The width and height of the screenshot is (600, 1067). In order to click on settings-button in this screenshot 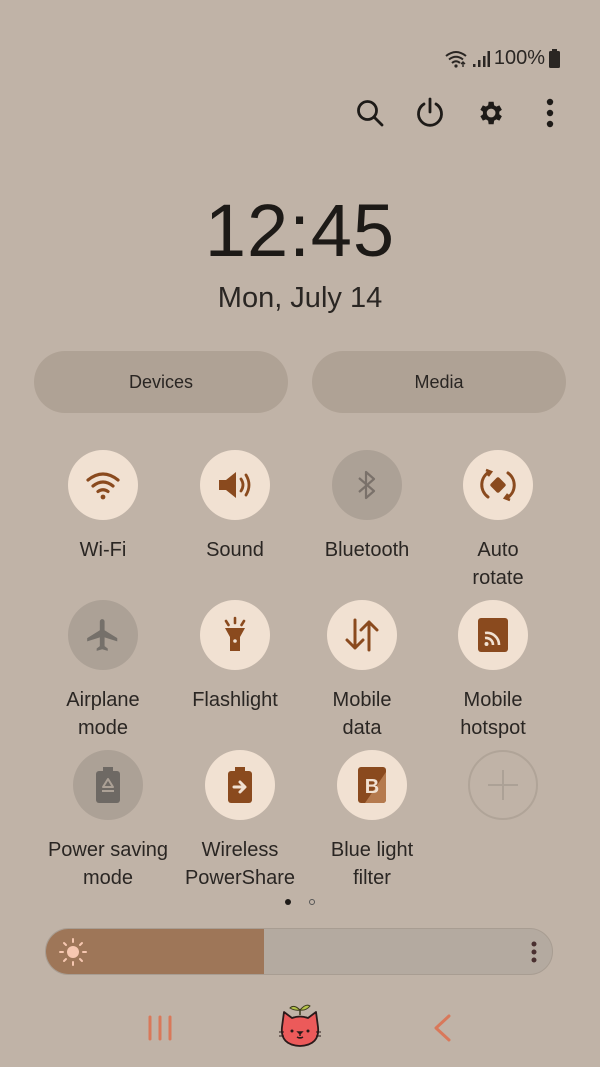, I will do `click(490, 113)`.